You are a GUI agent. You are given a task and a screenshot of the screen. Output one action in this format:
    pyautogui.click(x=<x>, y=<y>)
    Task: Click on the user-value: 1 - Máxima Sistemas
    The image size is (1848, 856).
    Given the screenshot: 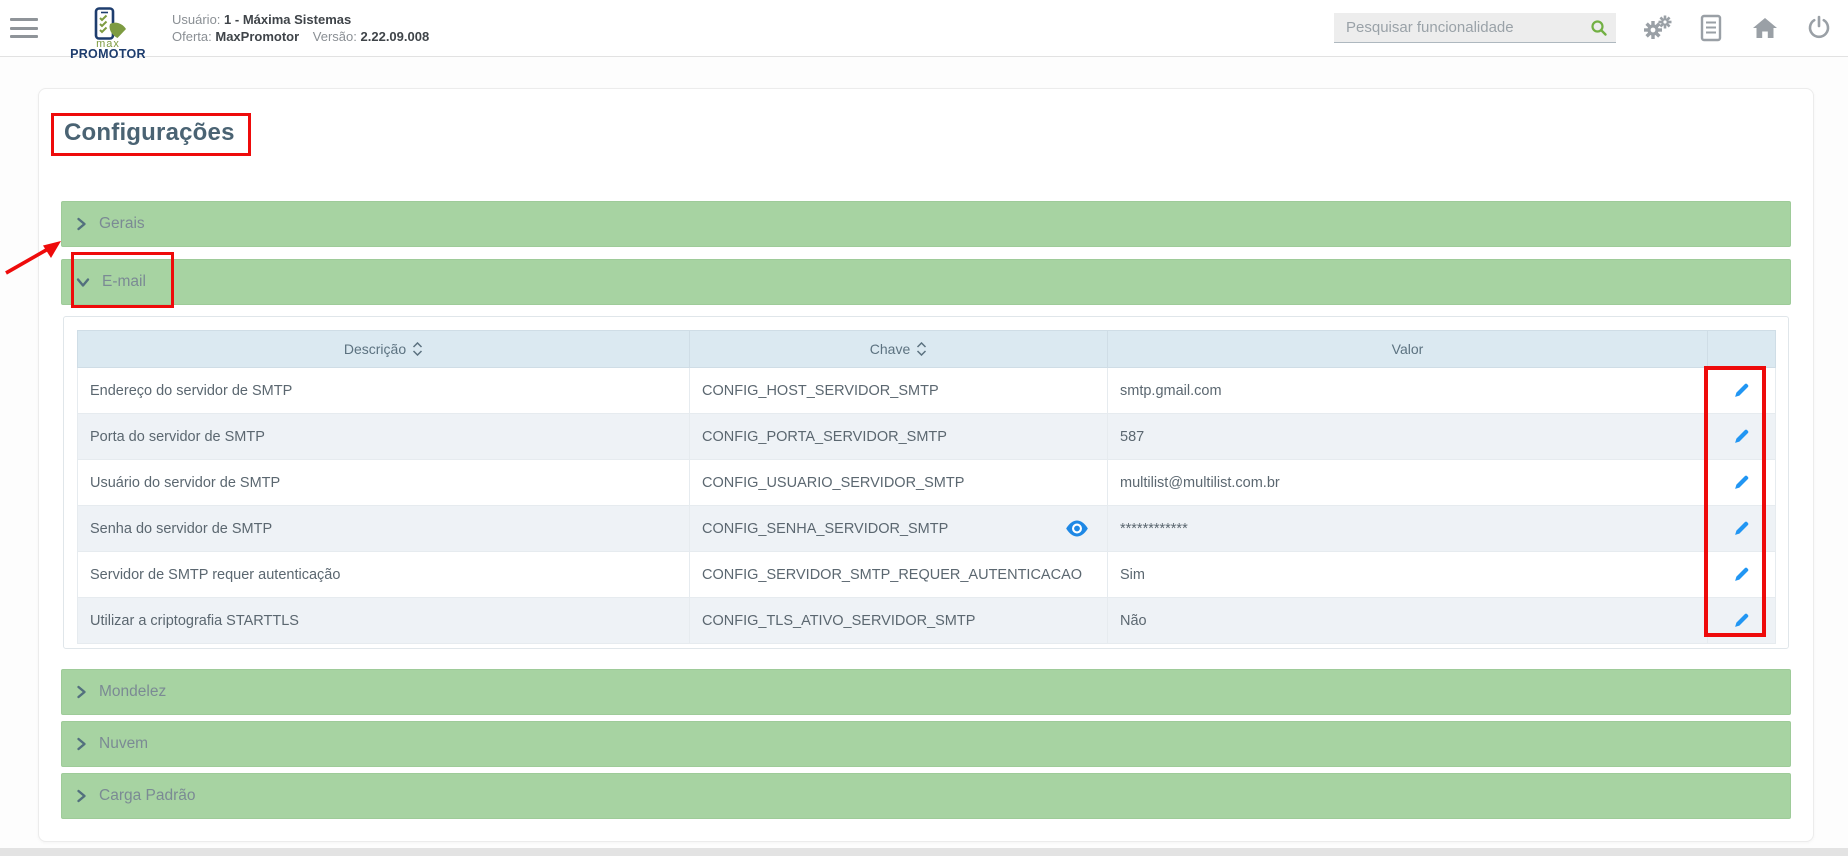 What is the action you would take?
    pyautogui.click(x=288, y=19)
    